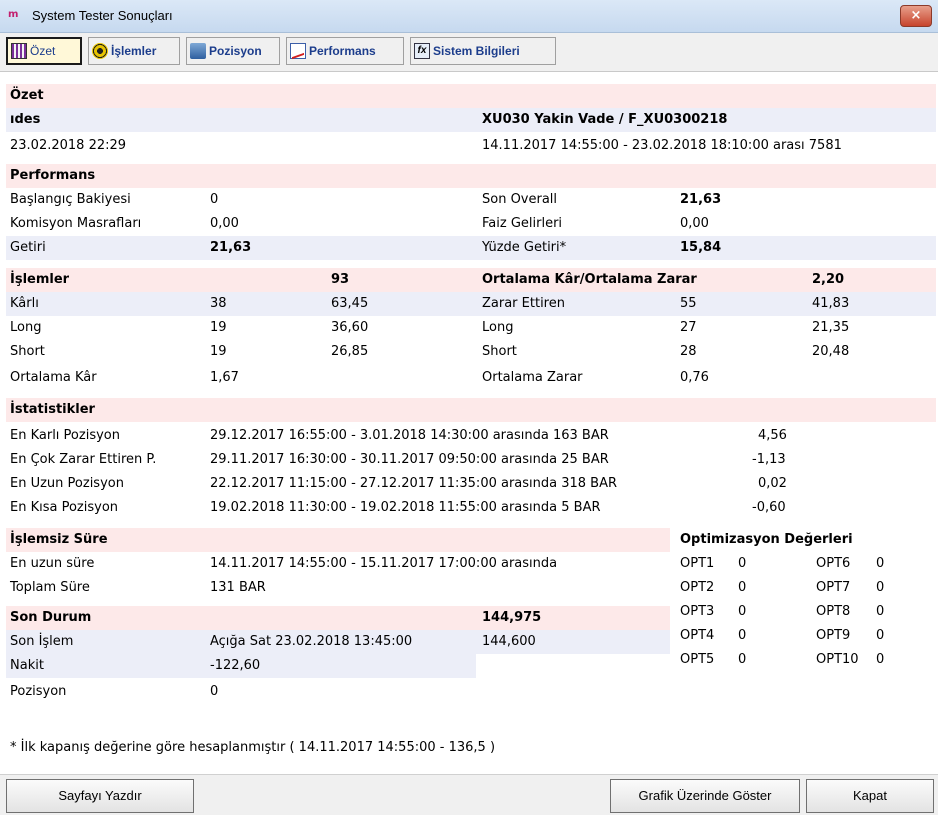 This screenshot has width=938, height=815. Describe the element at coordinates (694, 377) in the screenshot. I see `avg-loss: 0,76` at that location.